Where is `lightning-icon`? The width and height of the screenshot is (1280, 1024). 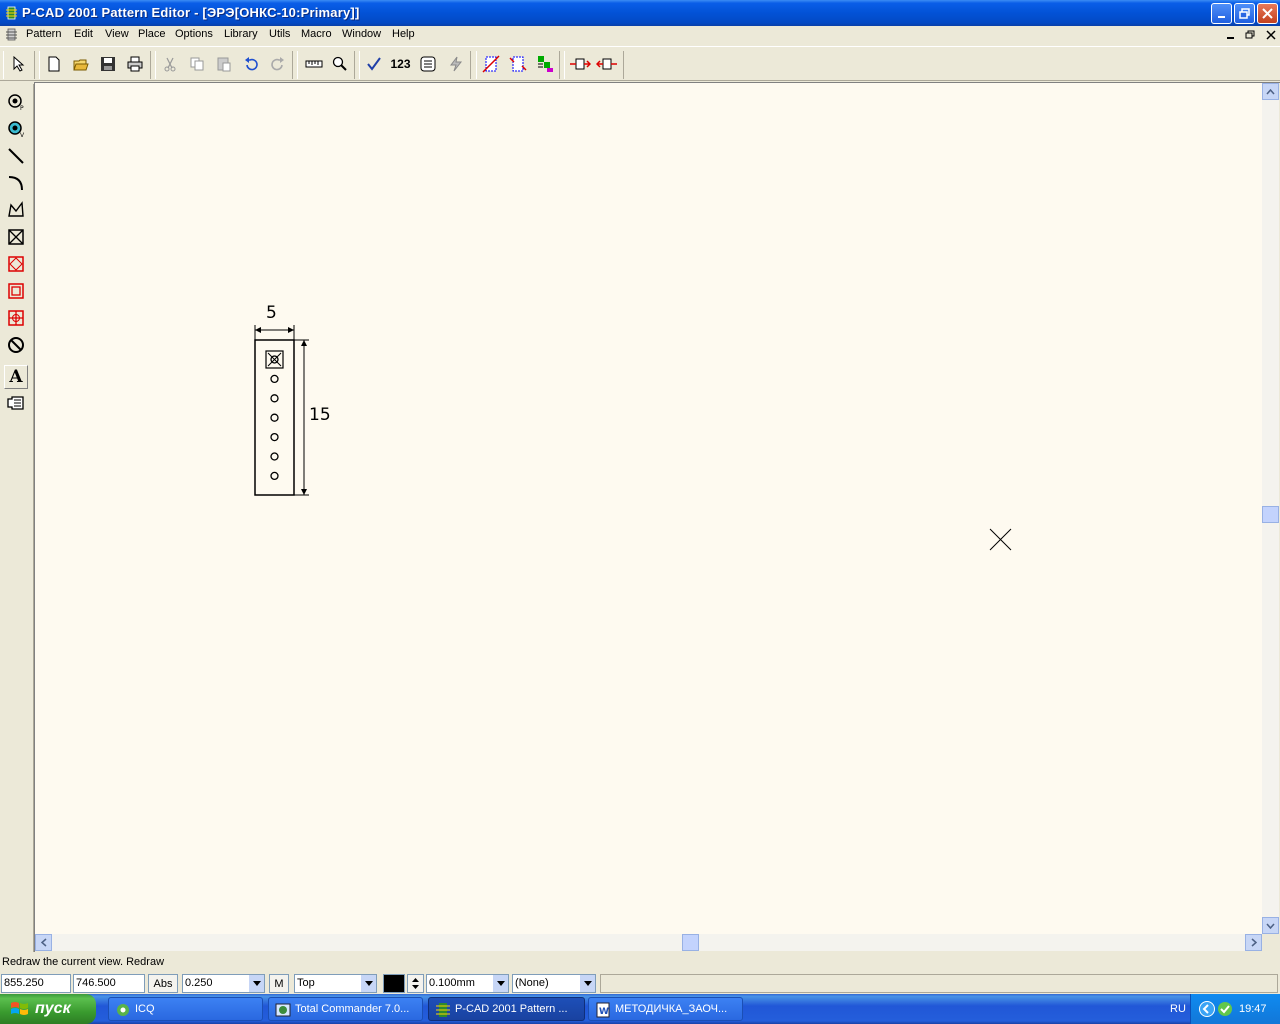 lightning-icon is located at coordinates (455, 63).